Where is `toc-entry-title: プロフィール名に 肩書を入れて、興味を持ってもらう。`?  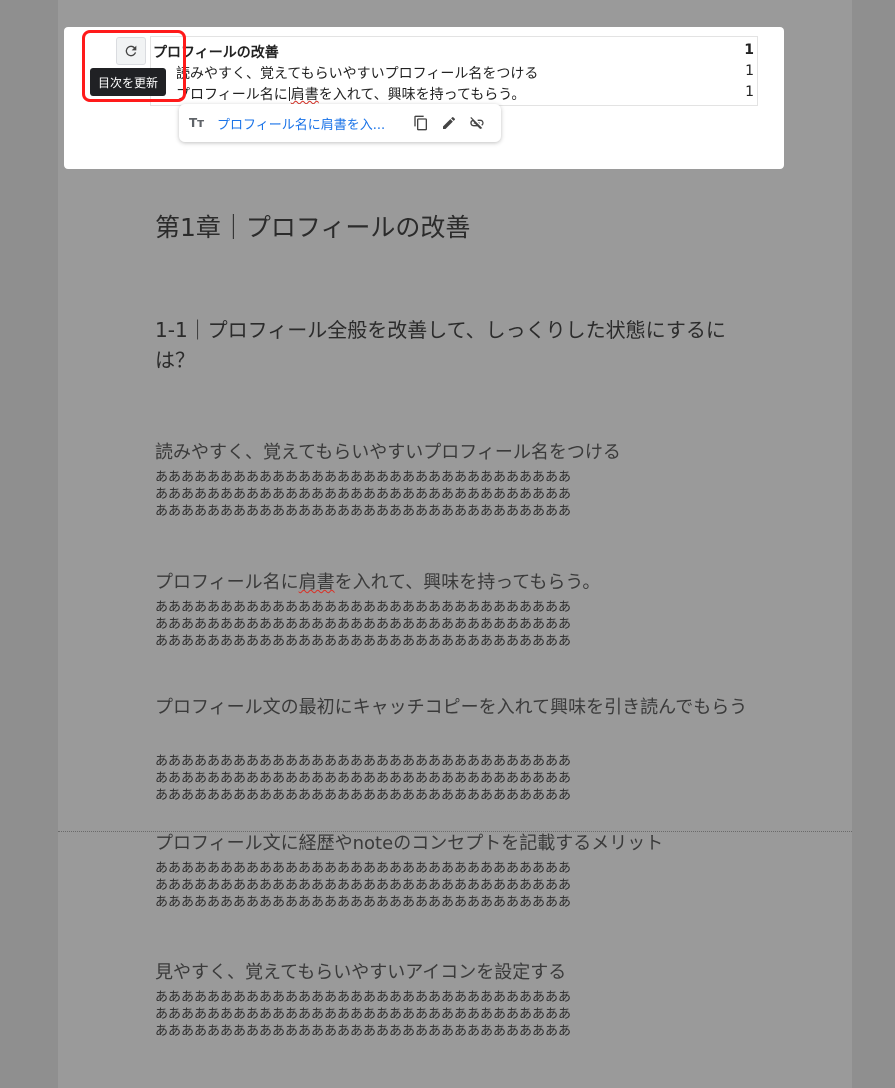
toc-entry-title: プロフィール名に 肩書を入れて、興味を持ってもらう。 is located at coordinates (350, 94).